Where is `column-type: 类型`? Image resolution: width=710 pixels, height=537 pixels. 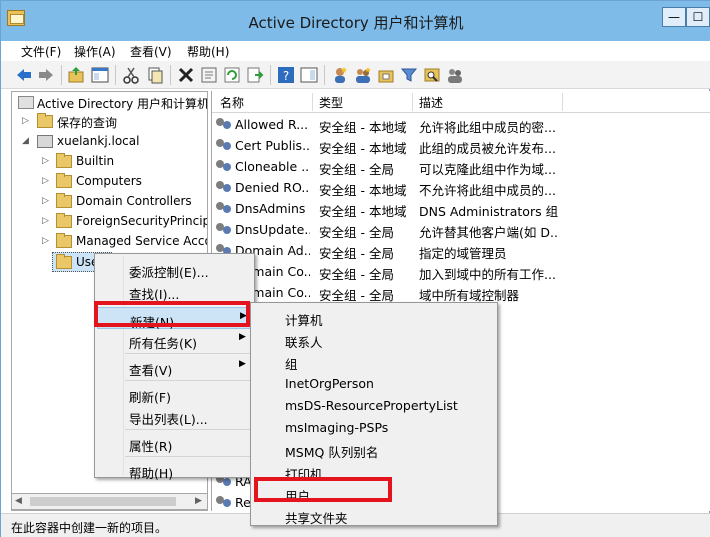
column-type: 类型 is located at coordinates (331, 102).